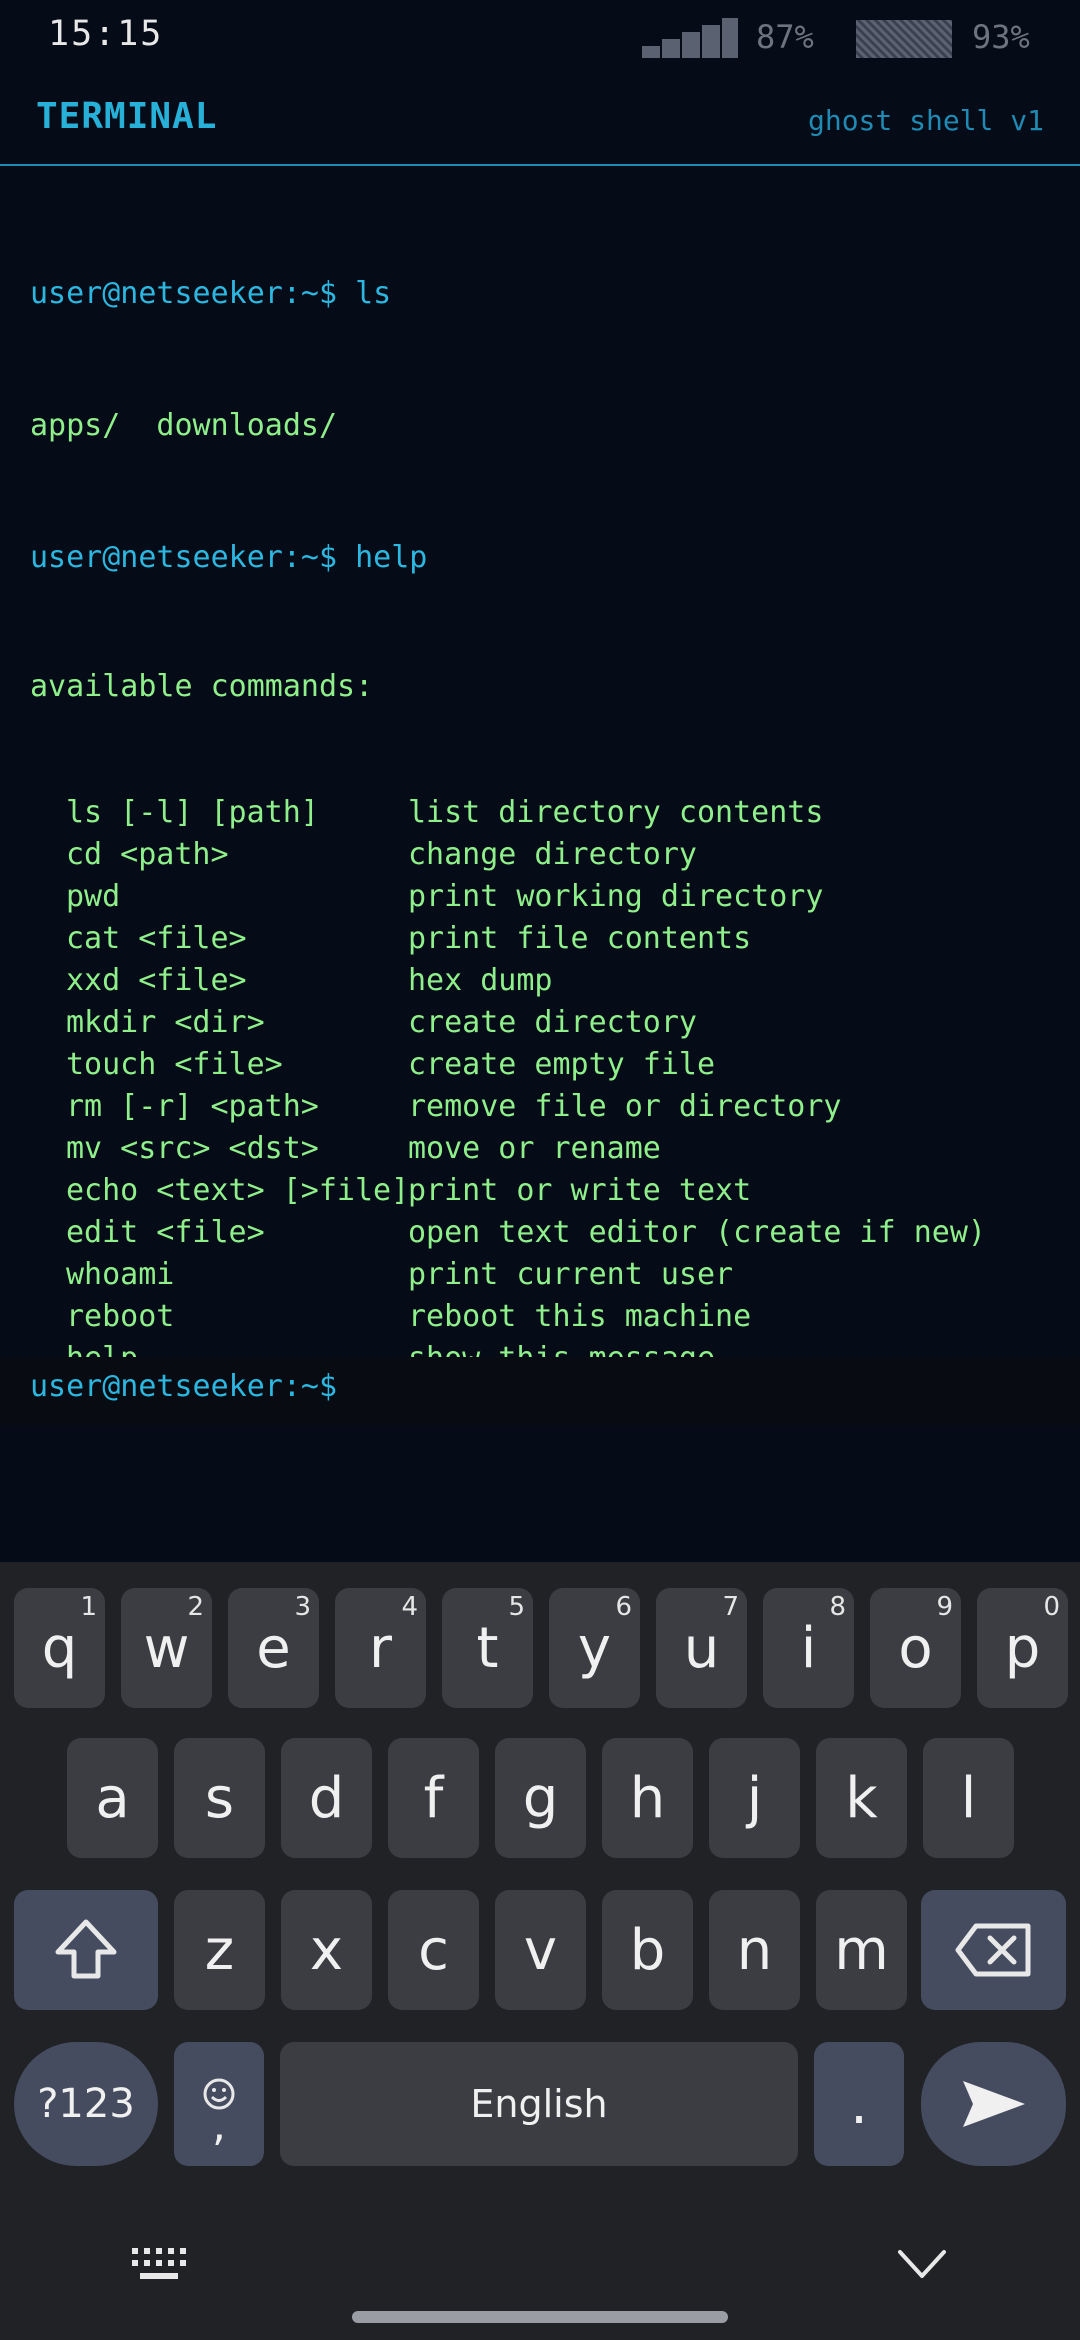 The height and width of the screenshot is (2340, 1080). I want to click on key-y: y6, so click(594, 1648).